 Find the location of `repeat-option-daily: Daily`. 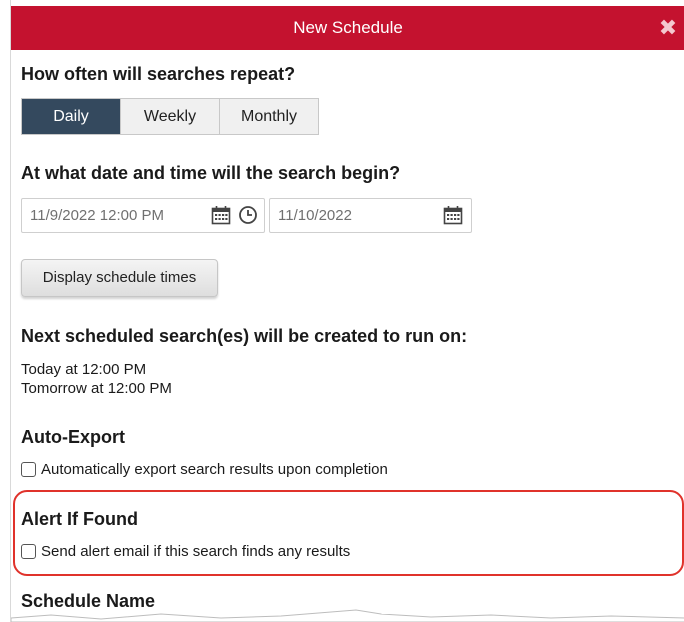

repeat-option-daily: Daily is located at coordinates (71, 116).